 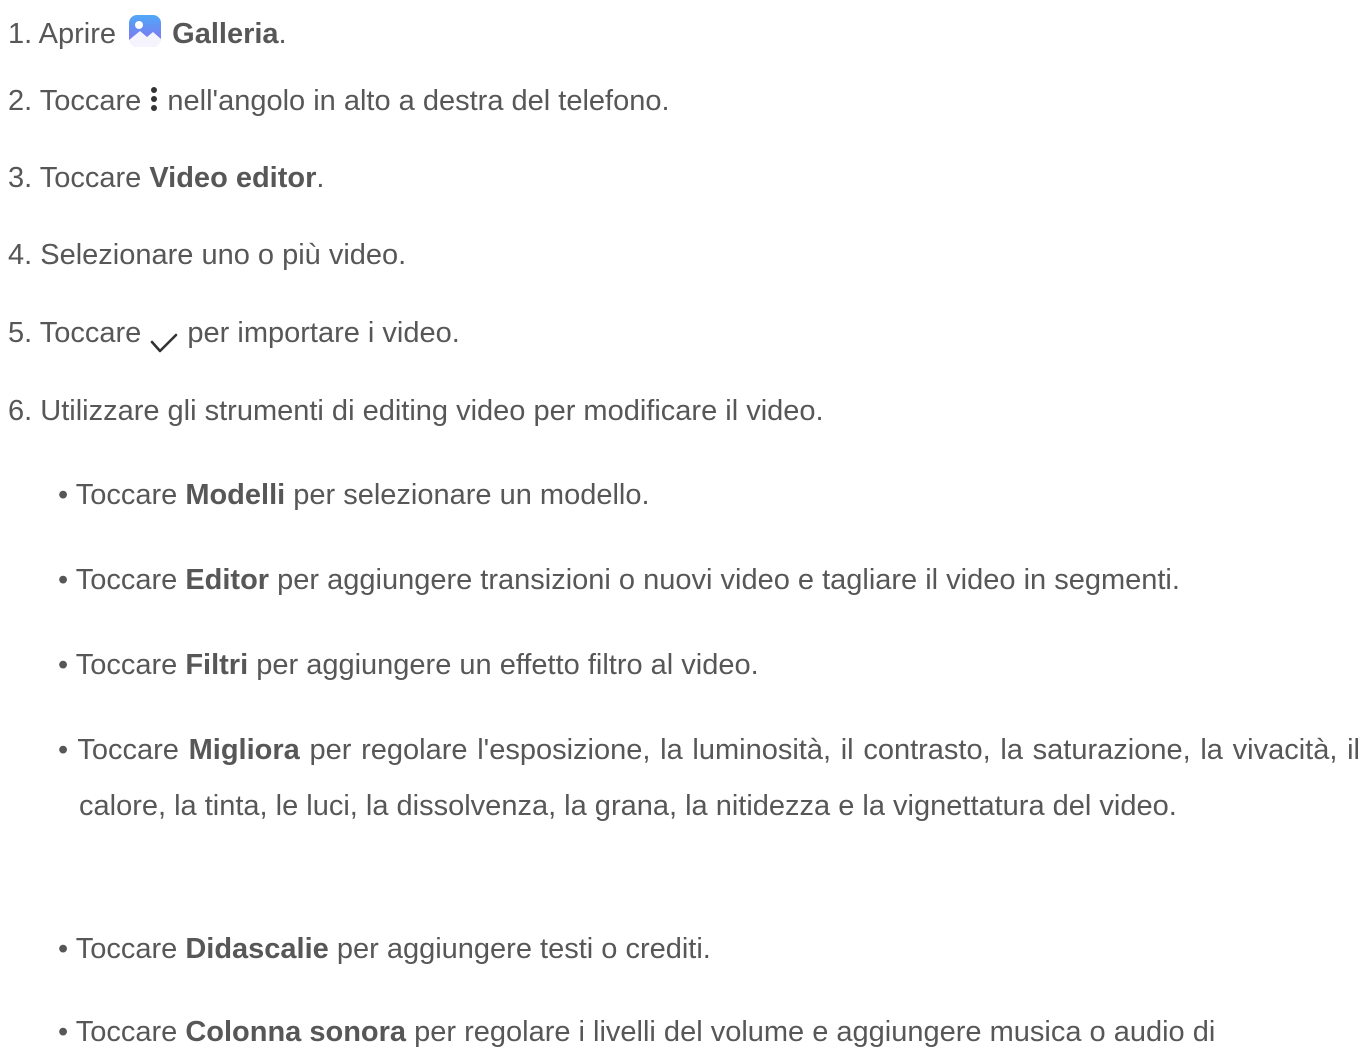 I want to click on step-4: 4. Selezionare uno o più video., so click(x=207, y=255).